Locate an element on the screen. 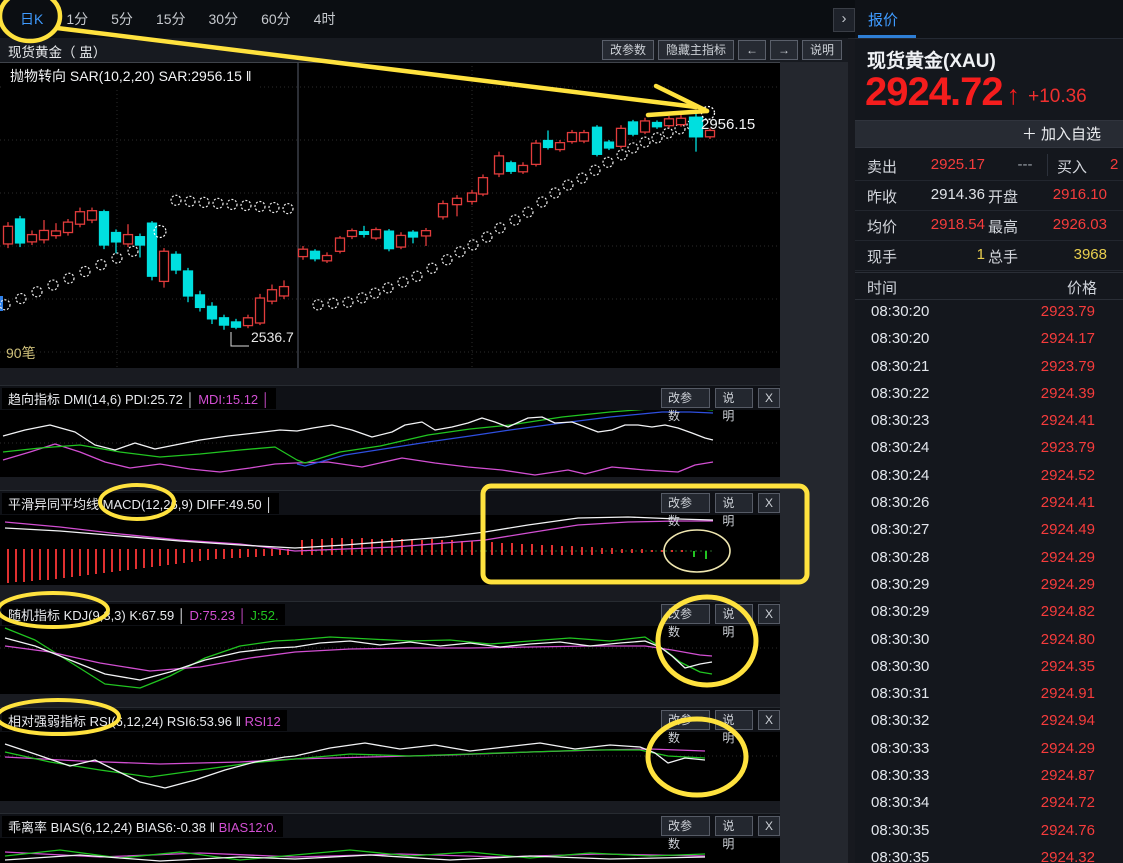 The height and width of the screenshot is (863, 1123). quote-stats-row: 均价 2918.54 最高 2926.03 is located at coordinates (989, 225).